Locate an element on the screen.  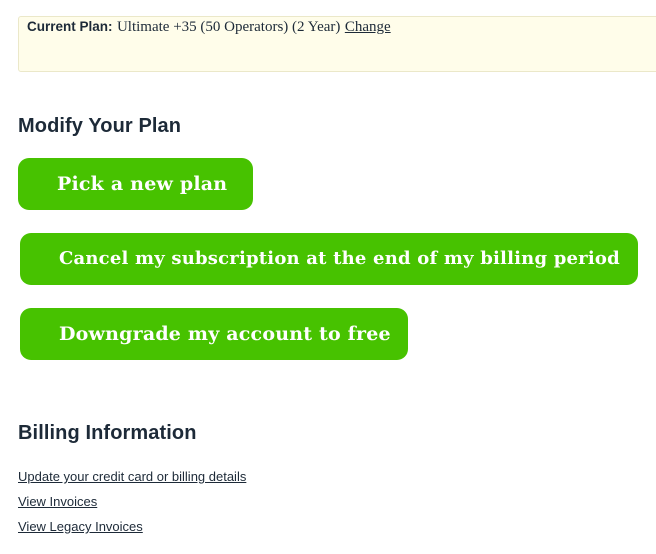
downgrade-to-free-button: Downgrade my account to free is located at coordinates (214, 334).